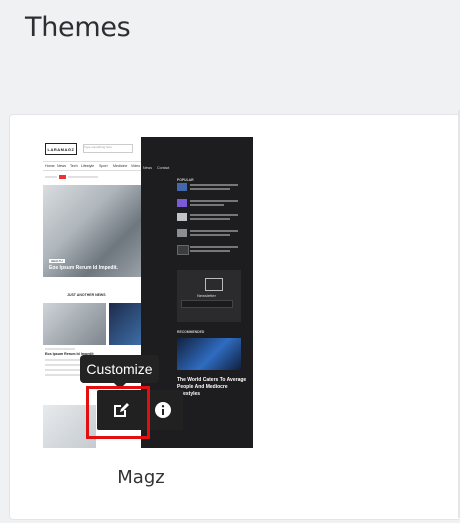 The width and height of the screenshot is (460, 523). Describe the element at coordinates (185, 180) in the screenshot. I see `popular-heading: POPULAR` at that location.